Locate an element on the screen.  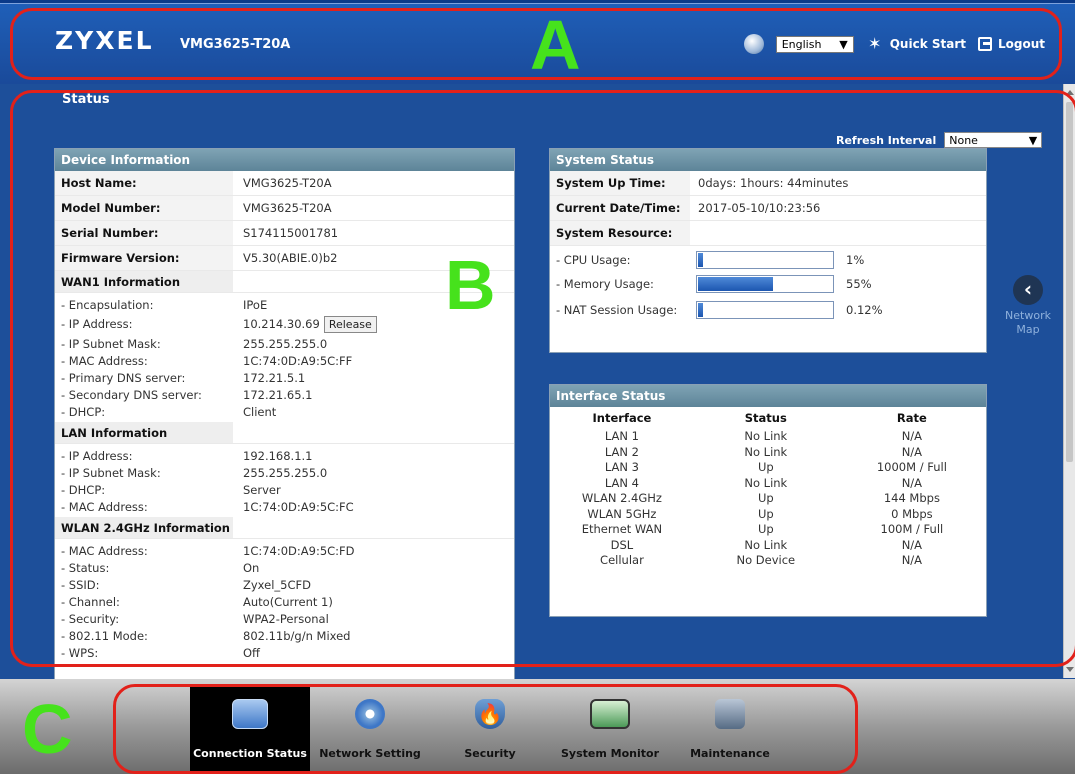
callout-letter-b: B is located at coordinates (470, 285).